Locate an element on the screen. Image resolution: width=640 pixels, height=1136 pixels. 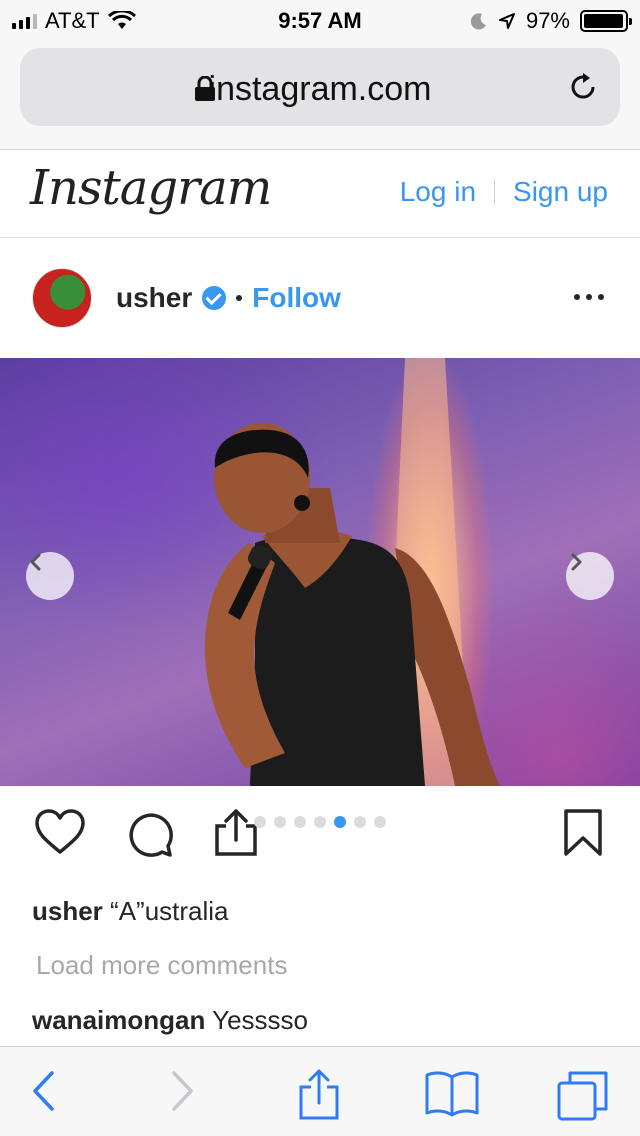
instagram-header: Instagram Log in Sign up is located at coordinates (320, 194).